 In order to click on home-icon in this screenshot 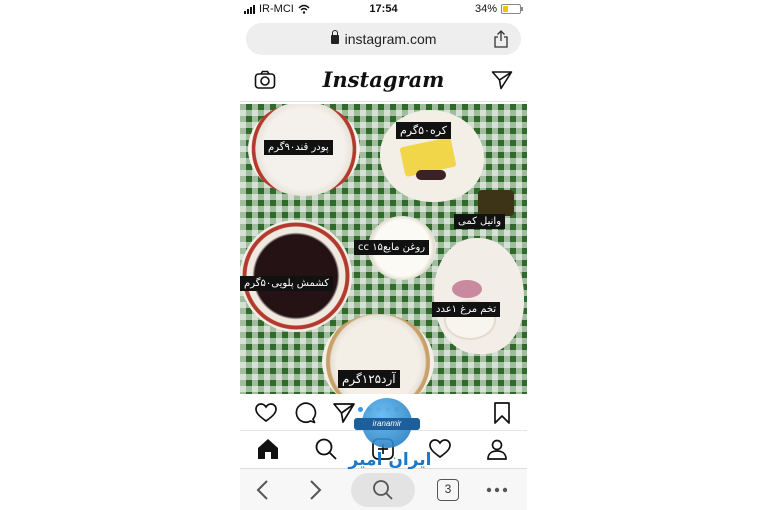, I will do `click(268, 449)`.